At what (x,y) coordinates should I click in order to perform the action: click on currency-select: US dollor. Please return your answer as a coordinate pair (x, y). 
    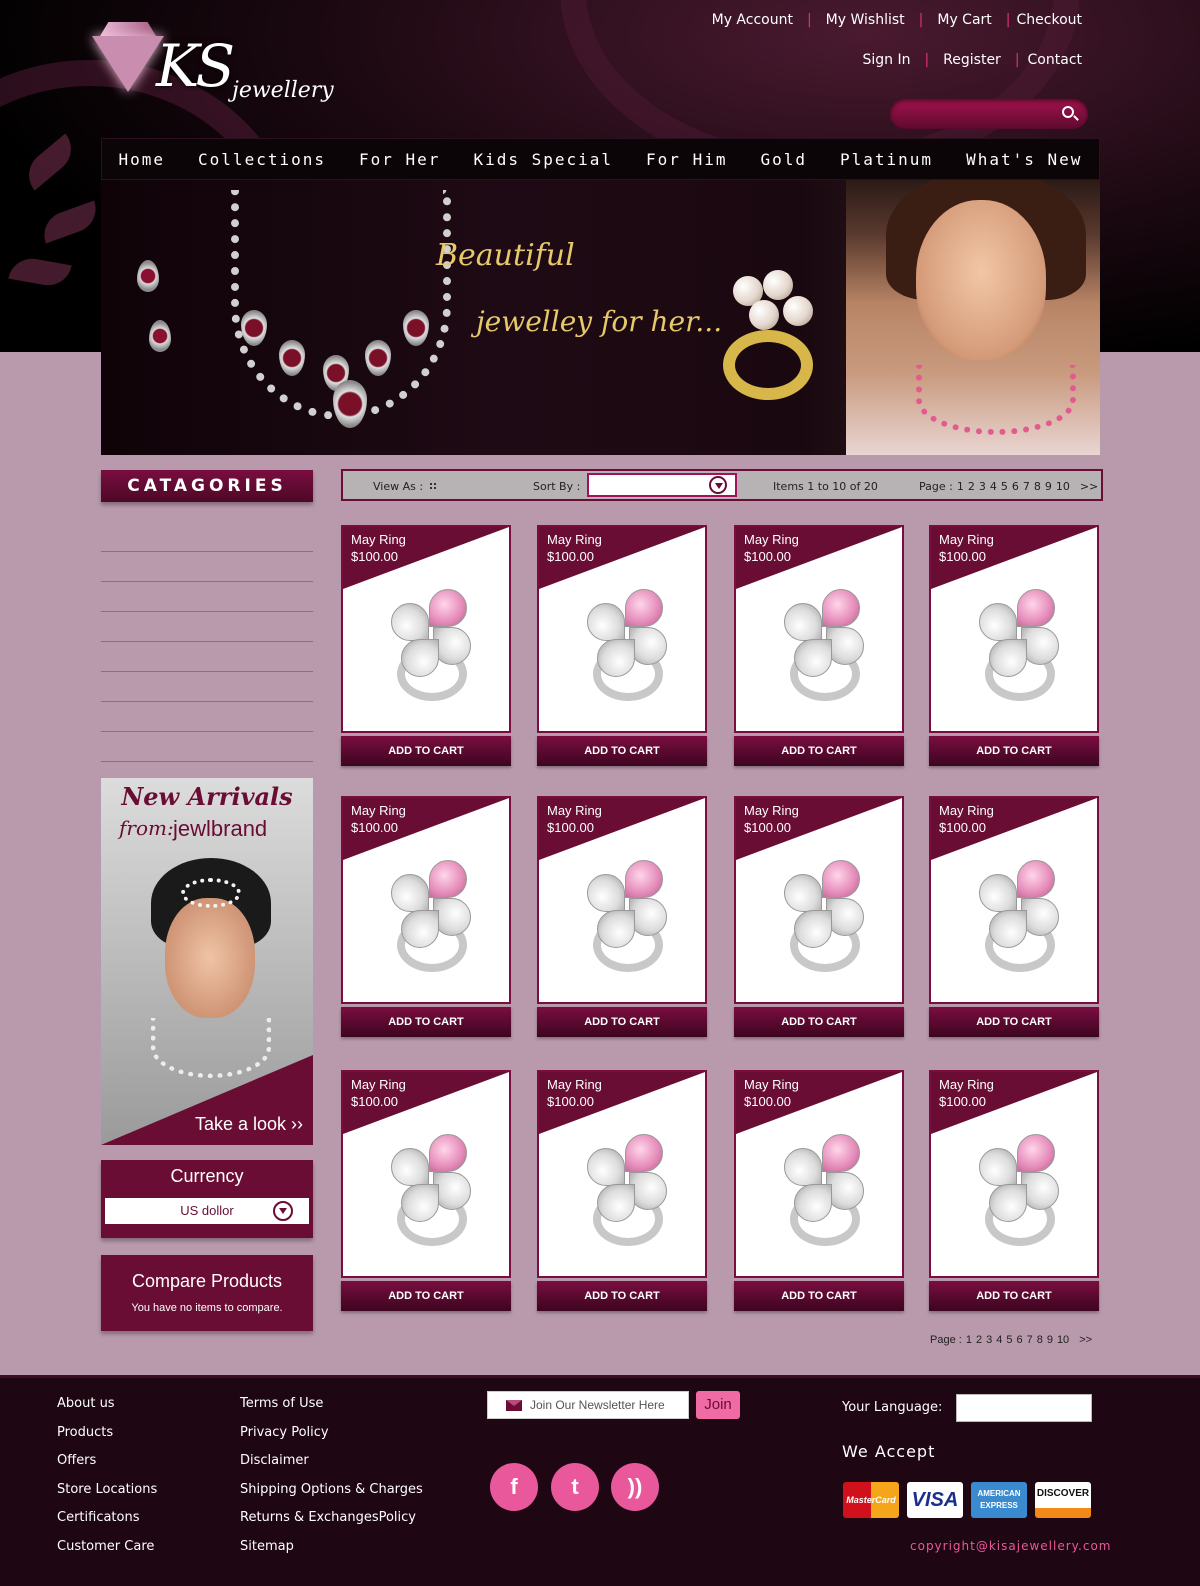
    Looking at the image, I should click on (207, 1211).